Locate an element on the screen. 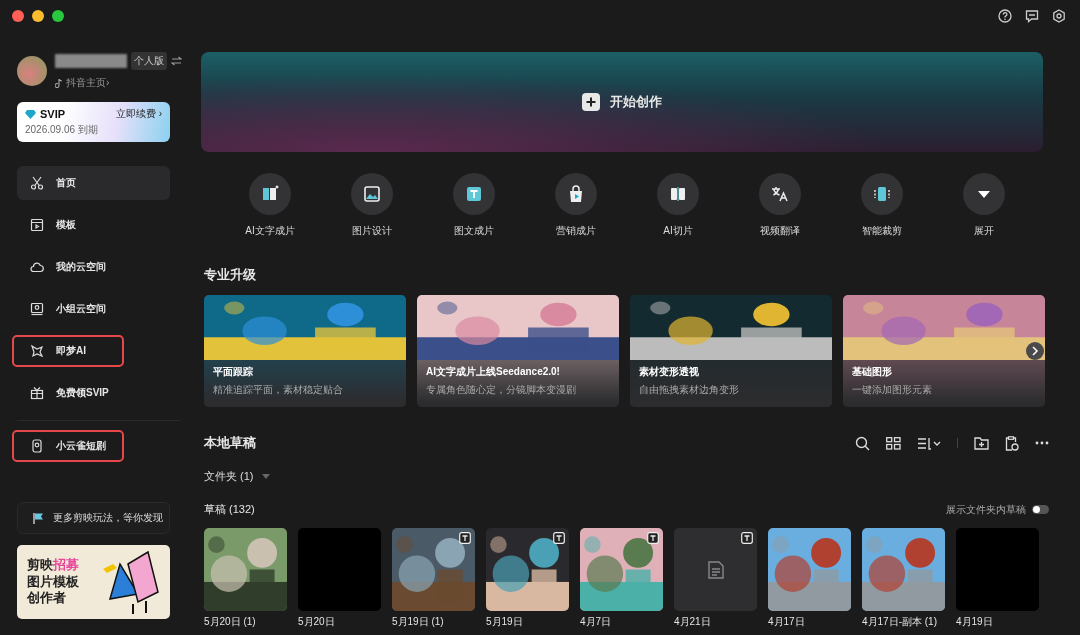 Image resolution: width=1080 pixels, height=635 pixels. promo-line: 创作者 is located at coordinates (47, 599).